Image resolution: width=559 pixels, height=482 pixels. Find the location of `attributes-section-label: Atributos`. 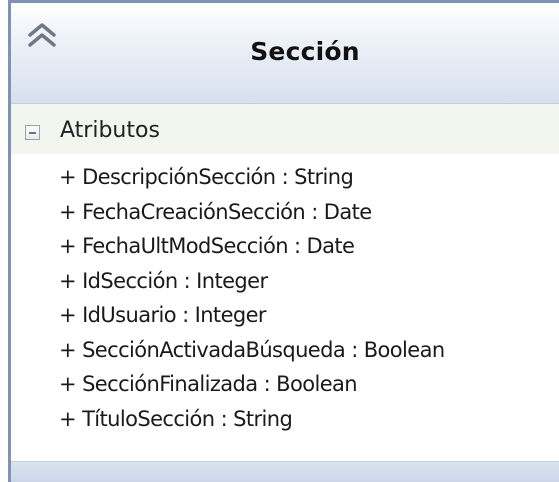

attributes-section-label: Atributos is located at coordinates (110, 130).